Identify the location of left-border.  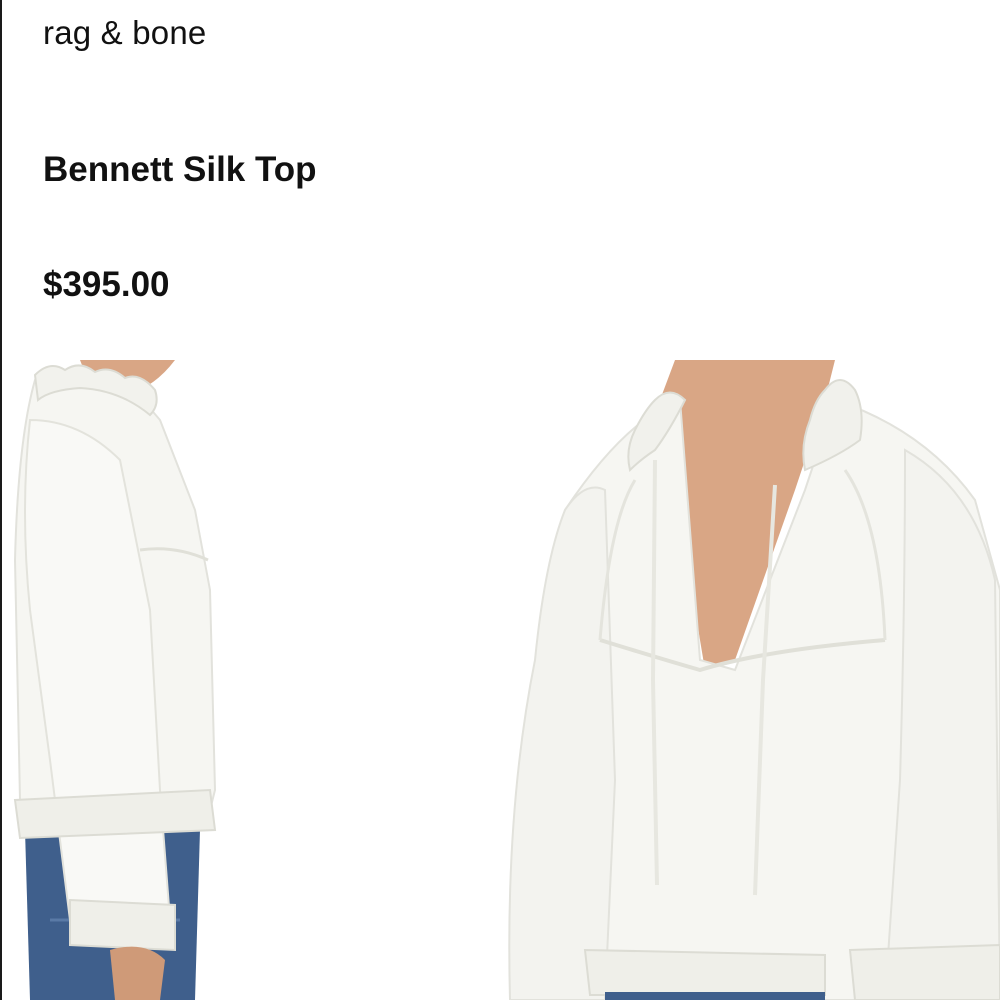
(1, 500).